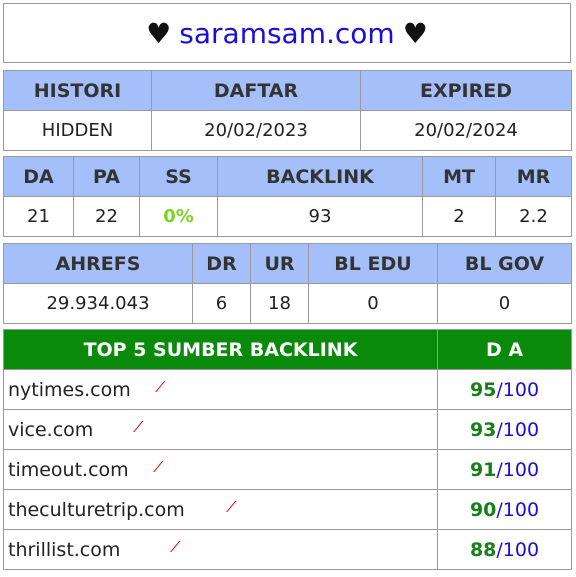 The width and height of the screenshot is (576, 577). Describe the element at coordinates (279, 263) in the screenshot. I see `header-ur: UR` at that location.